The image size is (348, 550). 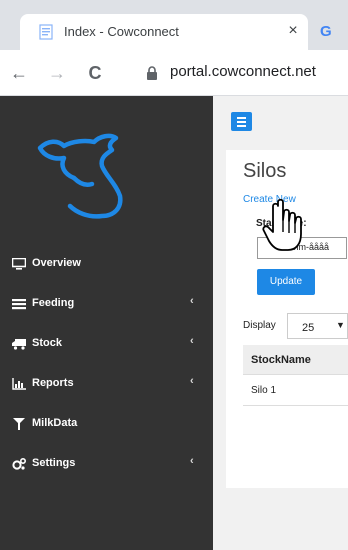 What do you see at coordinates (53, 383) in the screenshot?
I see `sidebar-item-label: Reports` at bounding box center [53, 383].